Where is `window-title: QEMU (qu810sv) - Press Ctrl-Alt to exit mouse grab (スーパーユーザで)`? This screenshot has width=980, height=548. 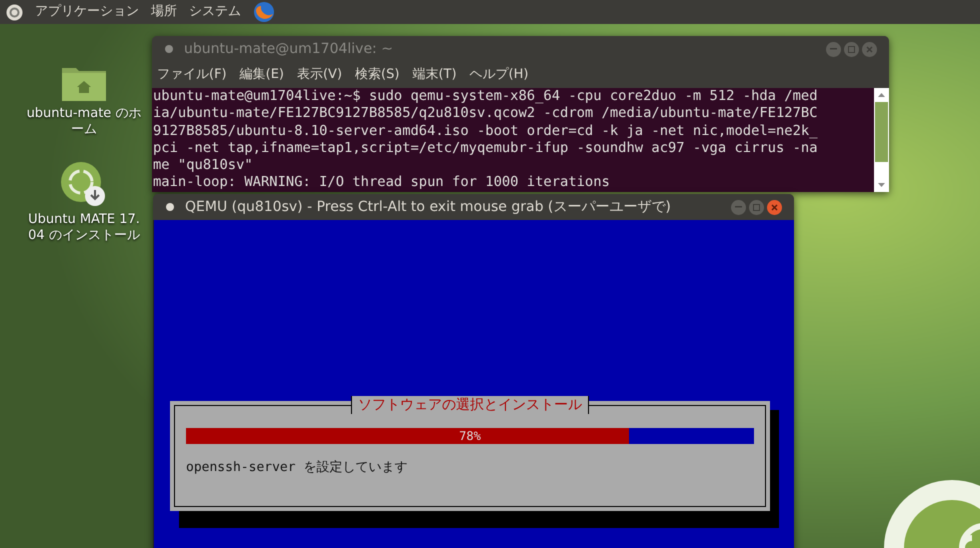 window-title: QEMU (qu810sv) - Press Ctrl-Alt to exit mouse grab (スーパーユーザで) is located at coordinates (428, 207).